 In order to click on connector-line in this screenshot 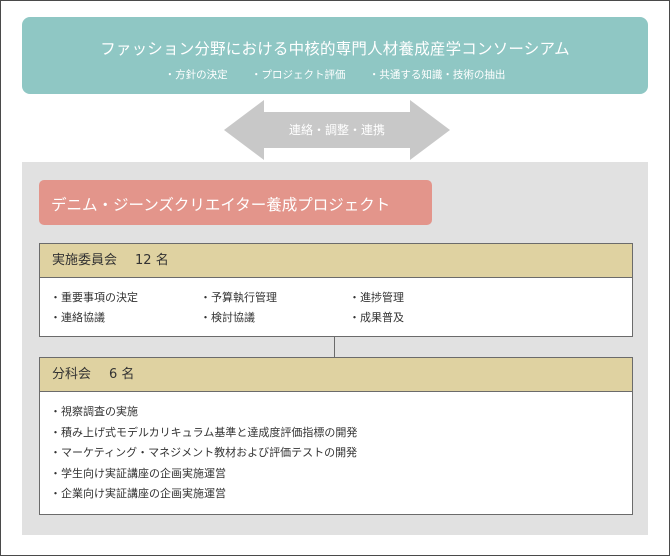, I will do `click(334, 347)`.